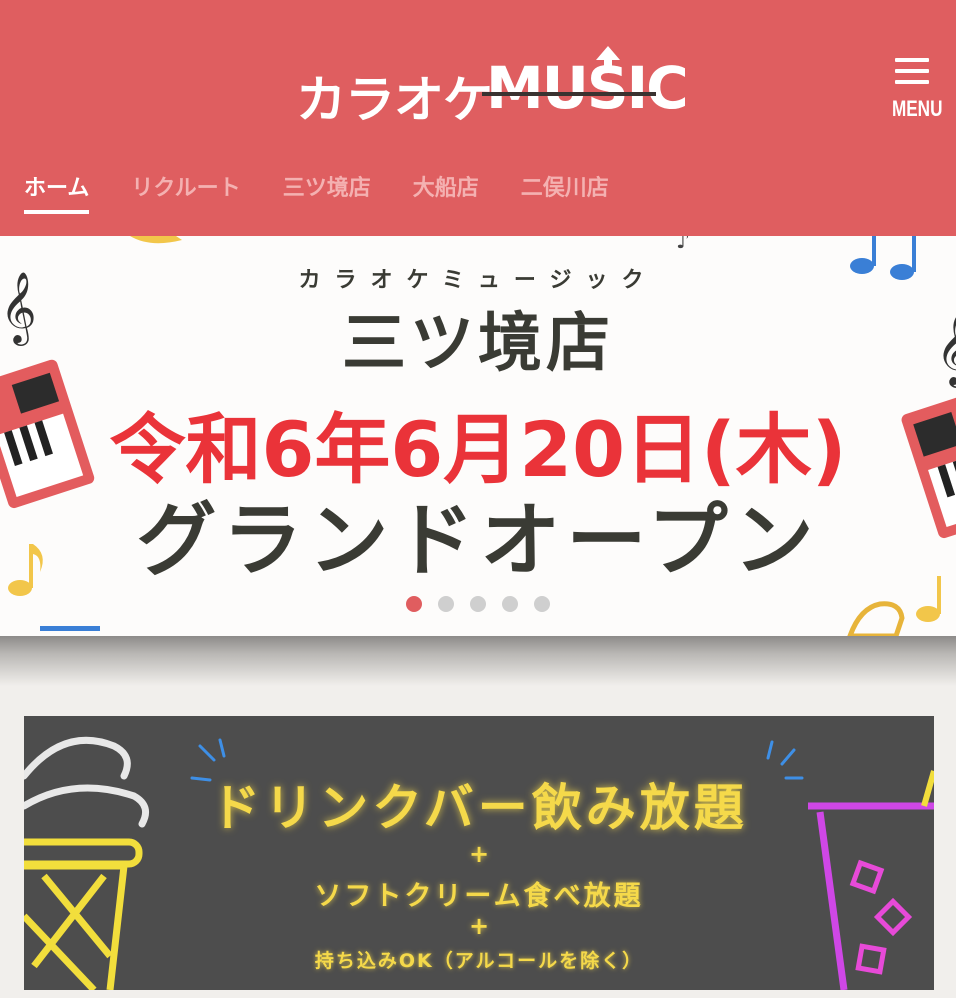 The width and height of the screenshot is (956, 998). I want to click on nav-item-mitsukyo: 三ツ境店, so click(327, 193).